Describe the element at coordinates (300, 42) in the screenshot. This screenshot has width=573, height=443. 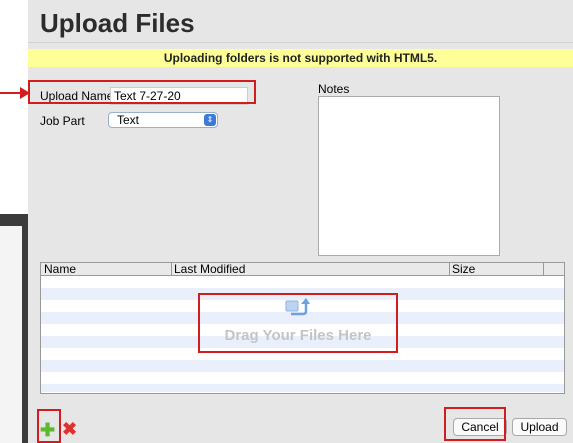
I see `title-divider` at that location.